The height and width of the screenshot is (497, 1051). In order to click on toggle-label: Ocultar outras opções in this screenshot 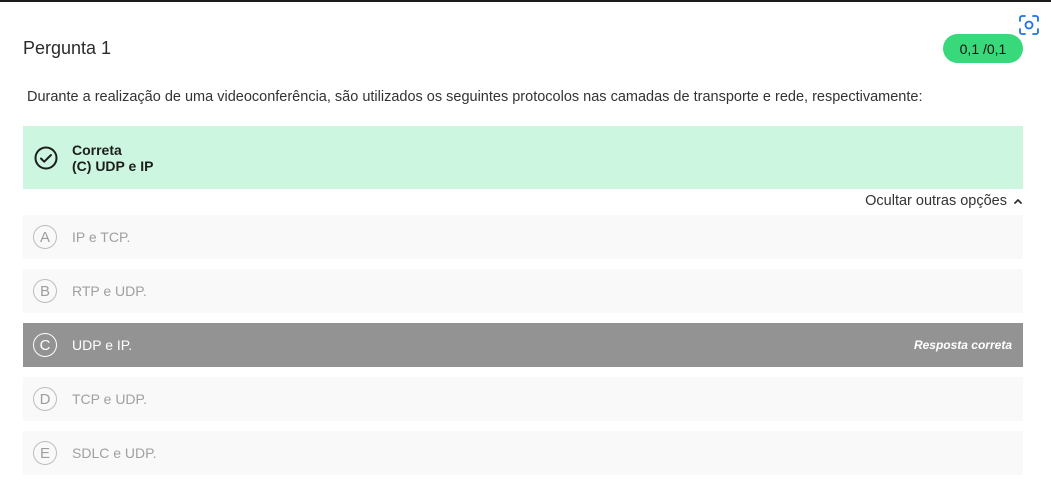, I will do `click(936, 201)`.